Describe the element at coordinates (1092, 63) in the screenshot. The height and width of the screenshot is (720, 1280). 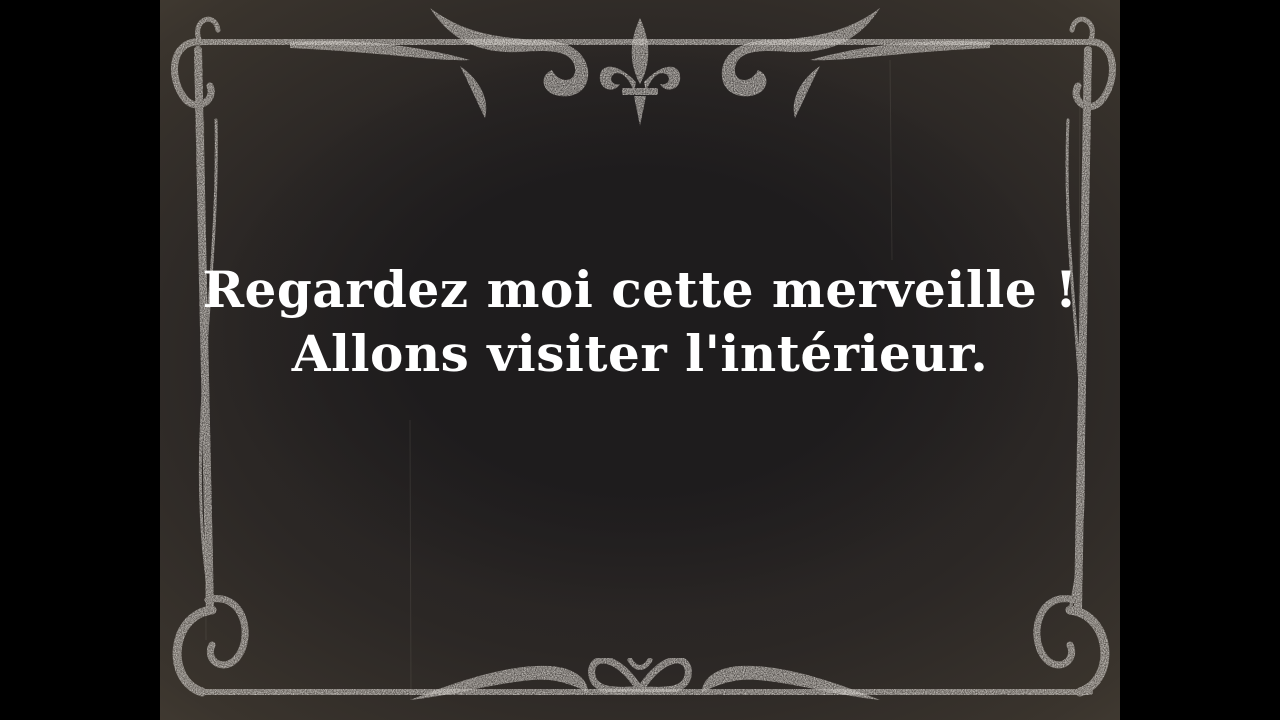
I see `top-right-corner-curl` at that location.